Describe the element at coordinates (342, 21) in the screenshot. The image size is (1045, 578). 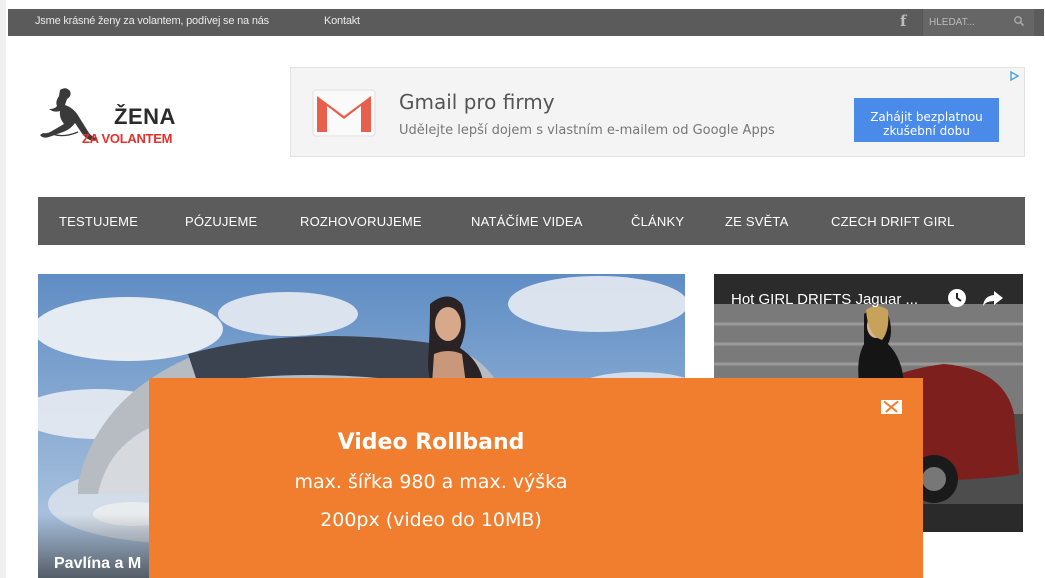
I see `topbar-link-contact: Kontakt` at that location.